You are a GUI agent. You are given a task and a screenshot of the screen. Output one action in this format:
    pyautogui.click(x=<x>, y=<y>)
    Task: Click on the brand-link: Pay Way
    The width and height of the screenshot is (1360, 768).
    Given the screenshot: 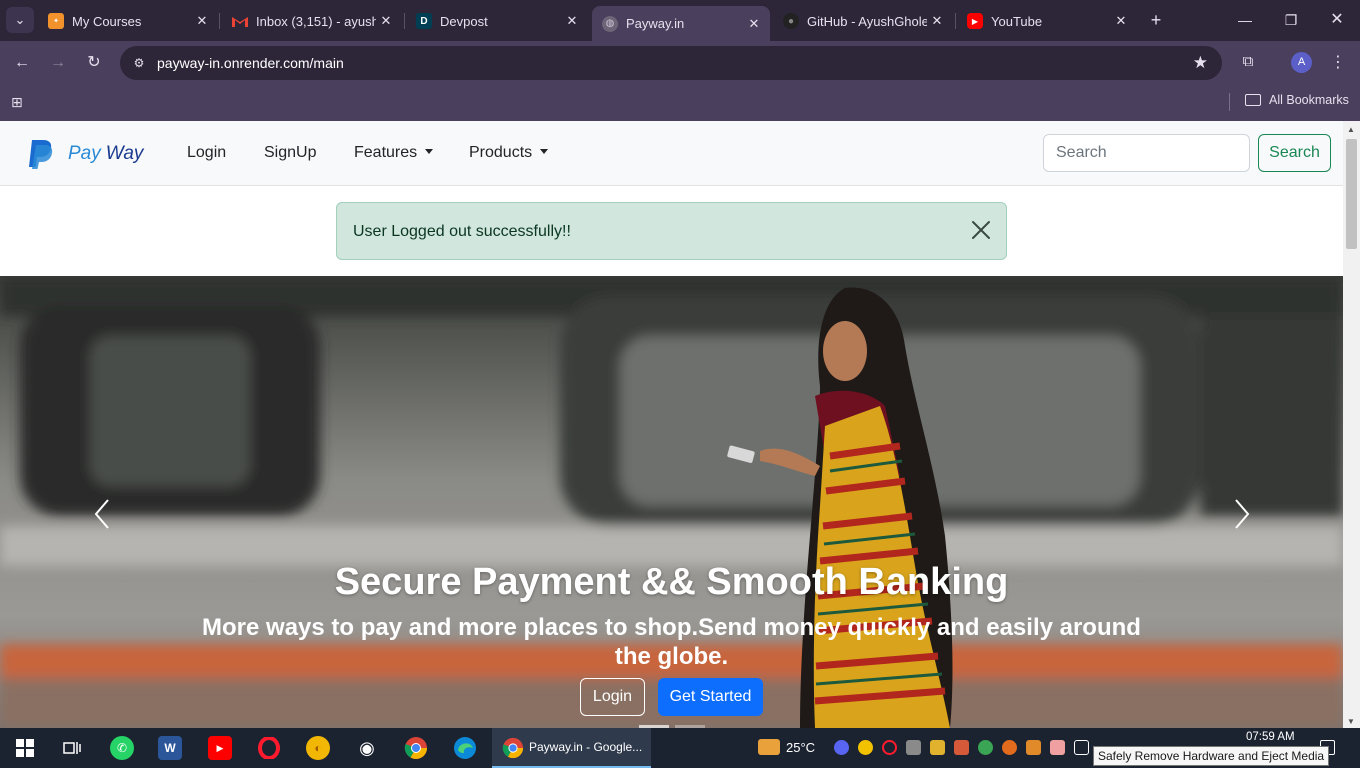 What is the action you would take?
    pyautogui.click(x=84, y=154)
    